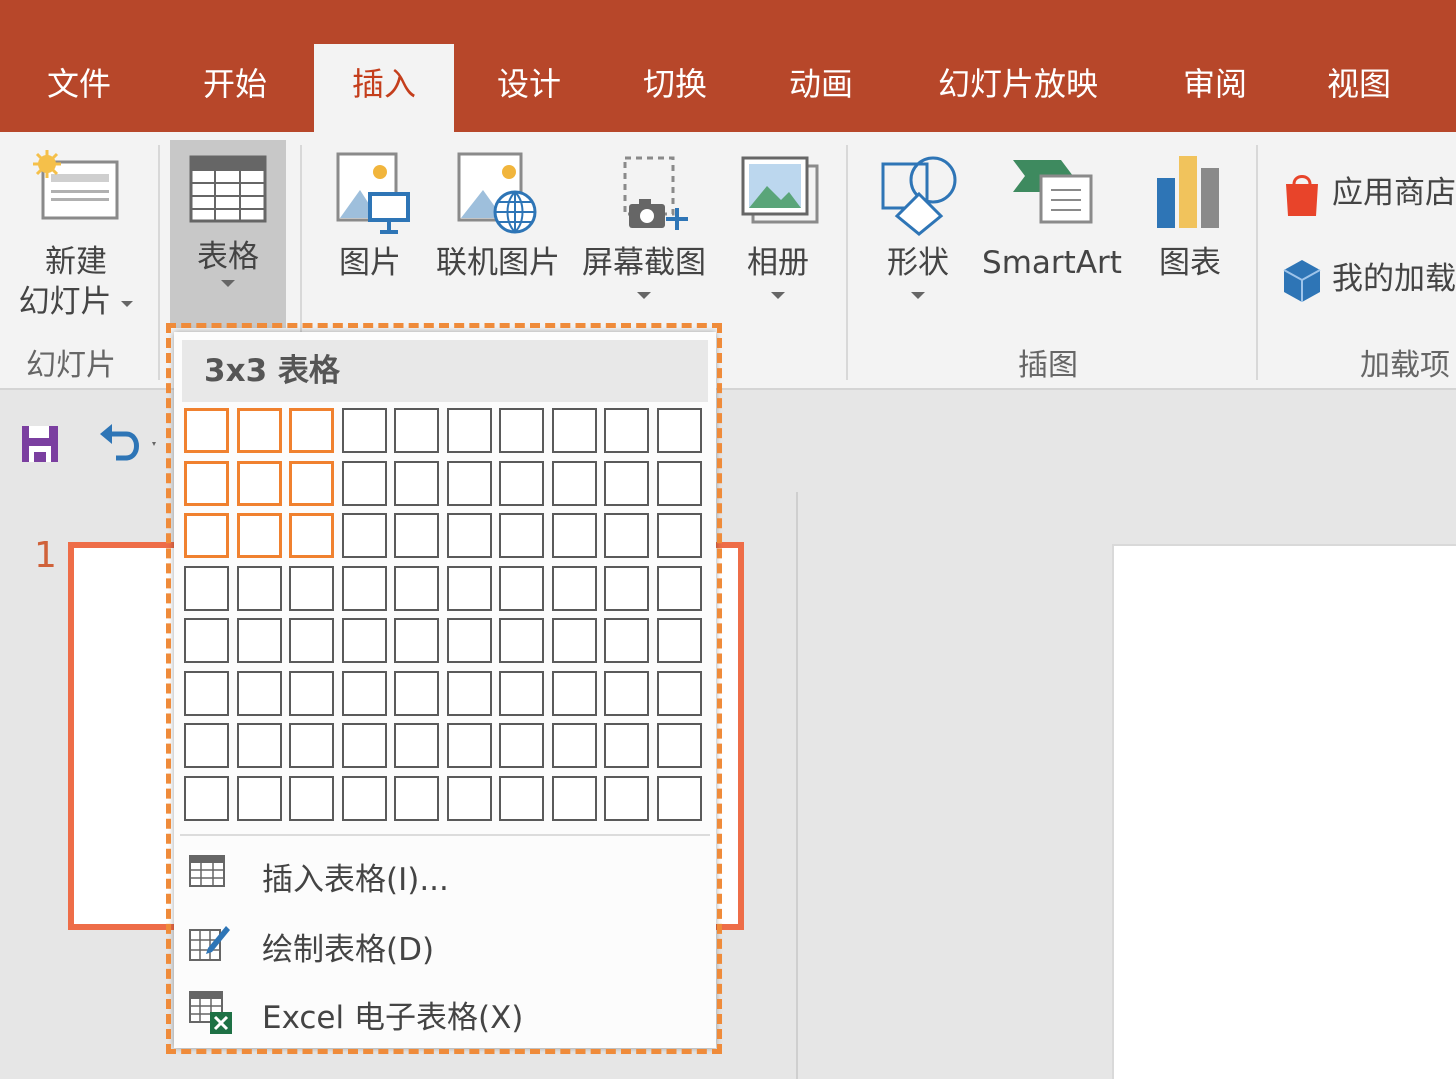 The height and width of the screenshot is (1079, 1456). Describe the element at coordinates (778, 235) in the screenshot. I see `photo-album-button: 相册` at that location.